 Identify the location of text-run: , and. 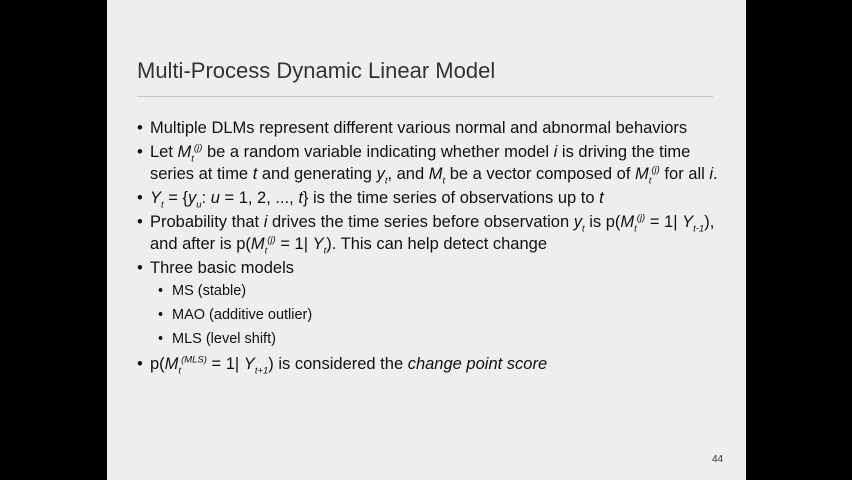
(408, 174).